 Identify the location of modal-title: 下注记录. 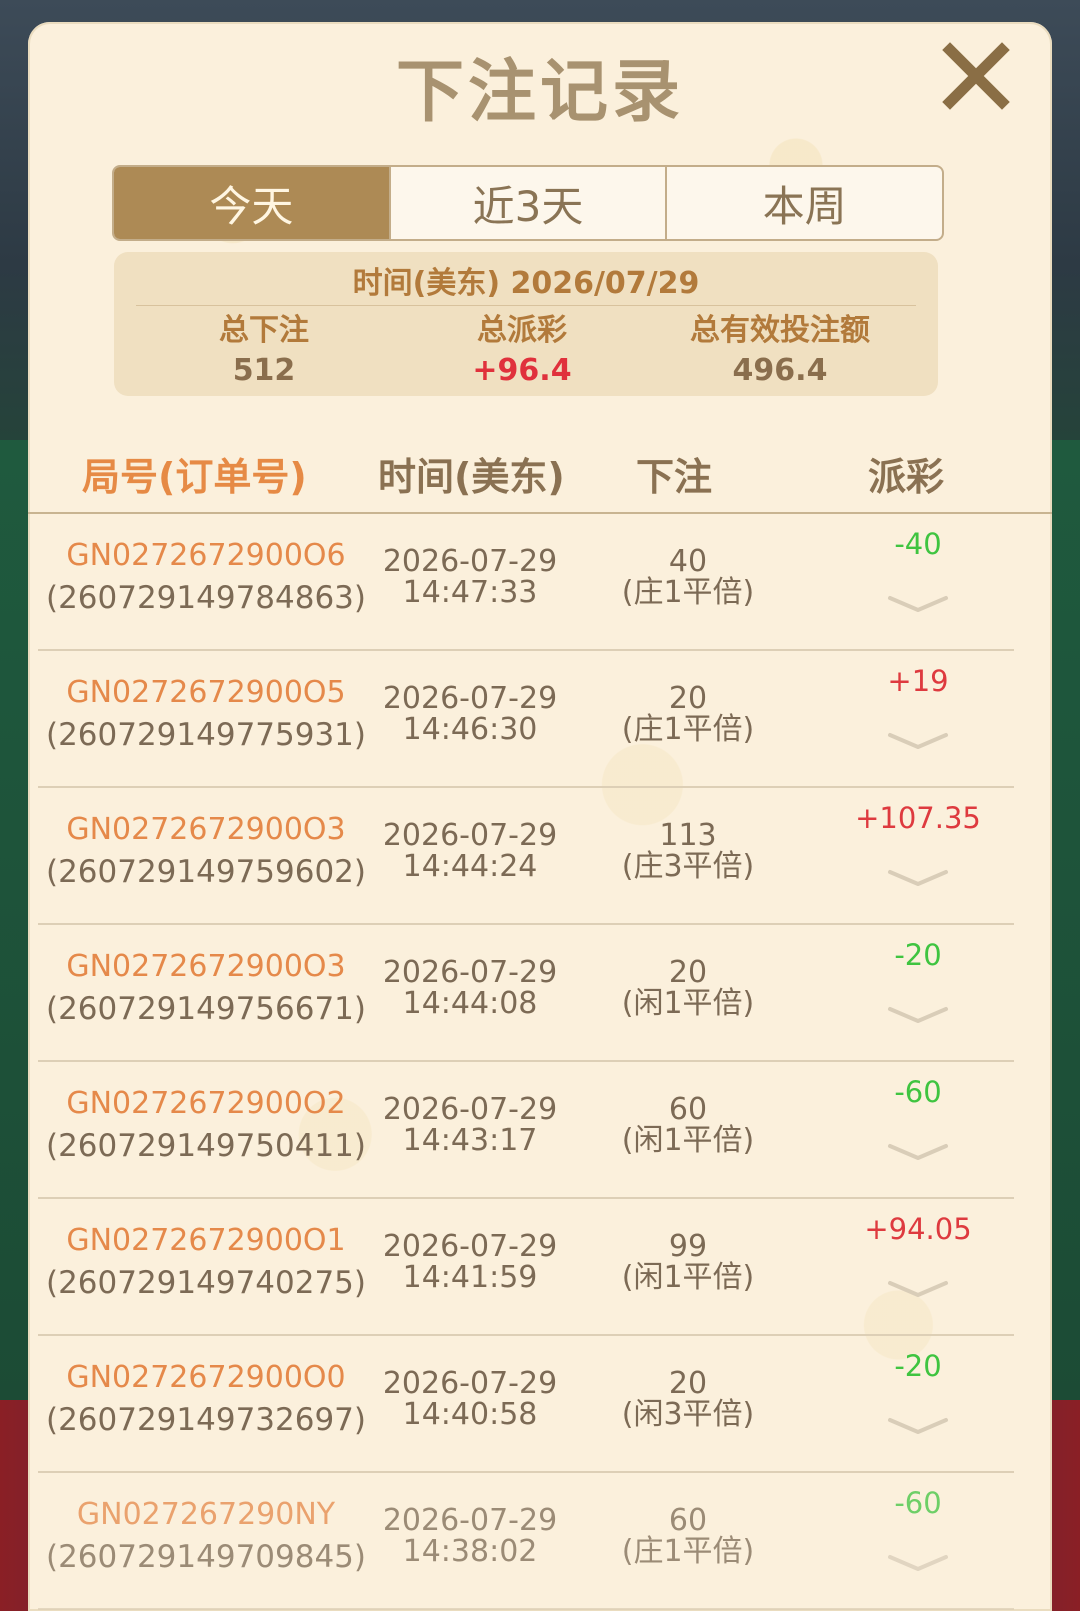
(539, 92).